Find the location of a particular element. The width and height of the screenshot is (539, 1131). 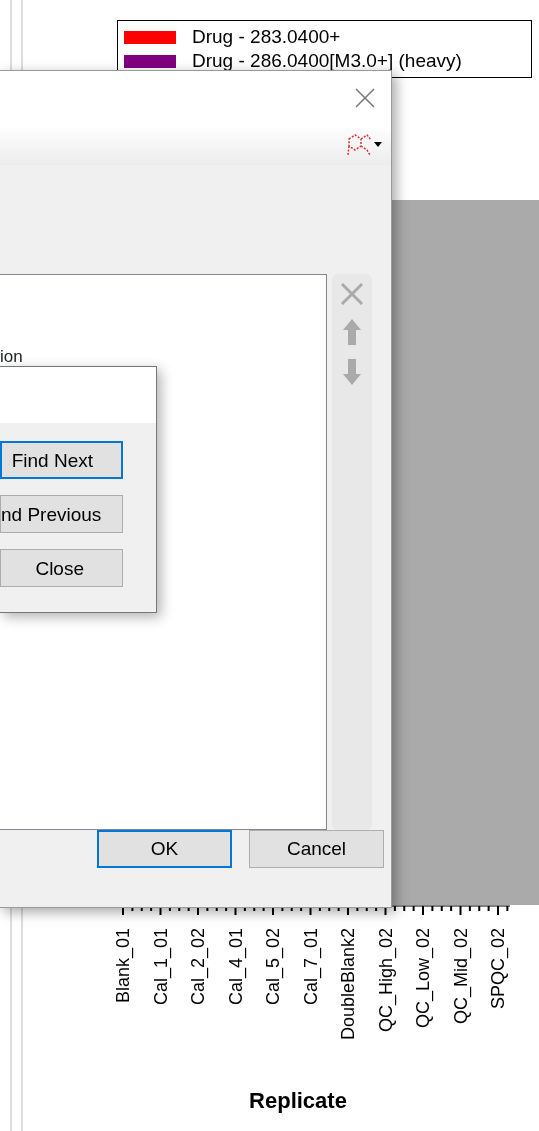

delete-icon is located at coordinates (352, 293).